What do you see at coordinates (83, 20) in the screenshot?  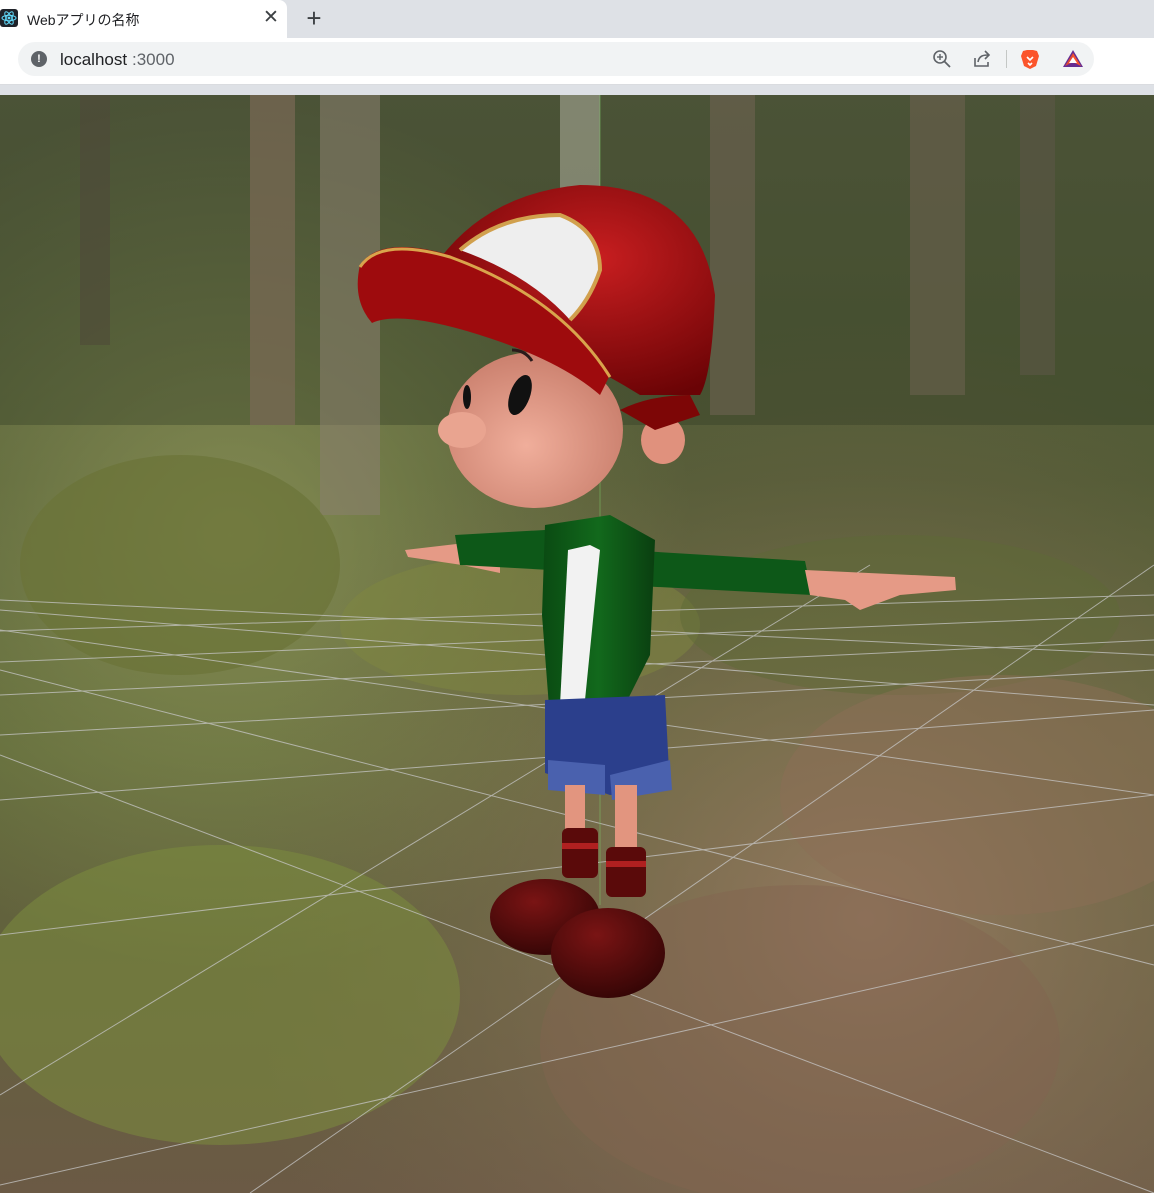 I see `tab-title: Webアプリの名称` at bounding box center [83, 20].